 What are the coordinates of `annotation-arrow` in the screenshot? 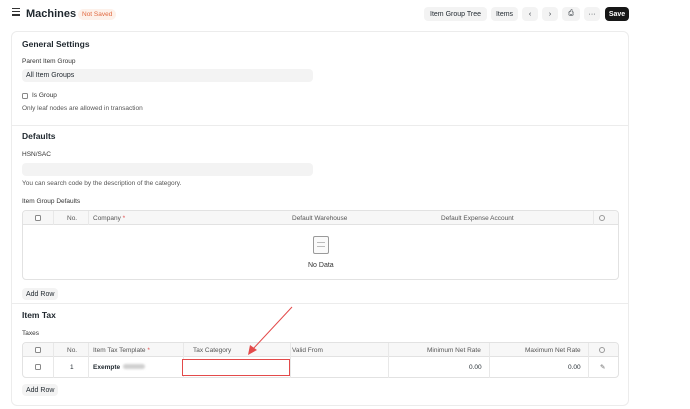 It's located at (270, 330).